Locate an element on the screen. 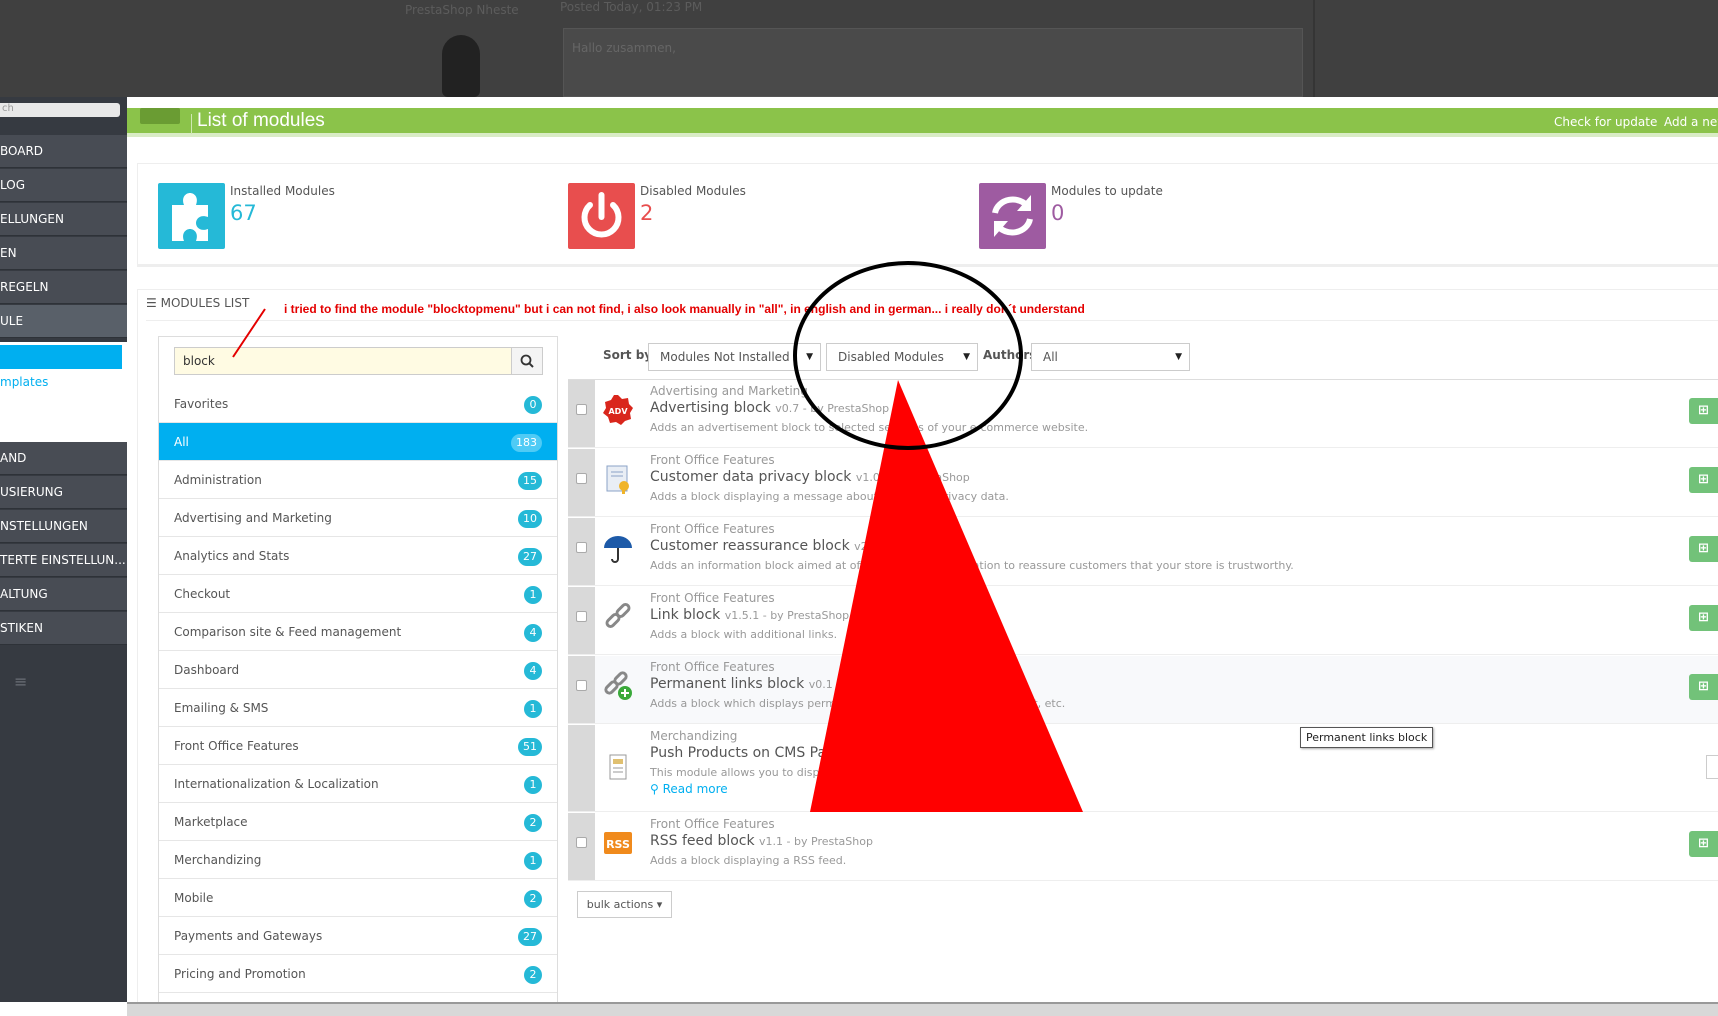 This screenshot has height=1016, width=1718. category-count-badge: 0 is located at coordinates (533, 405).